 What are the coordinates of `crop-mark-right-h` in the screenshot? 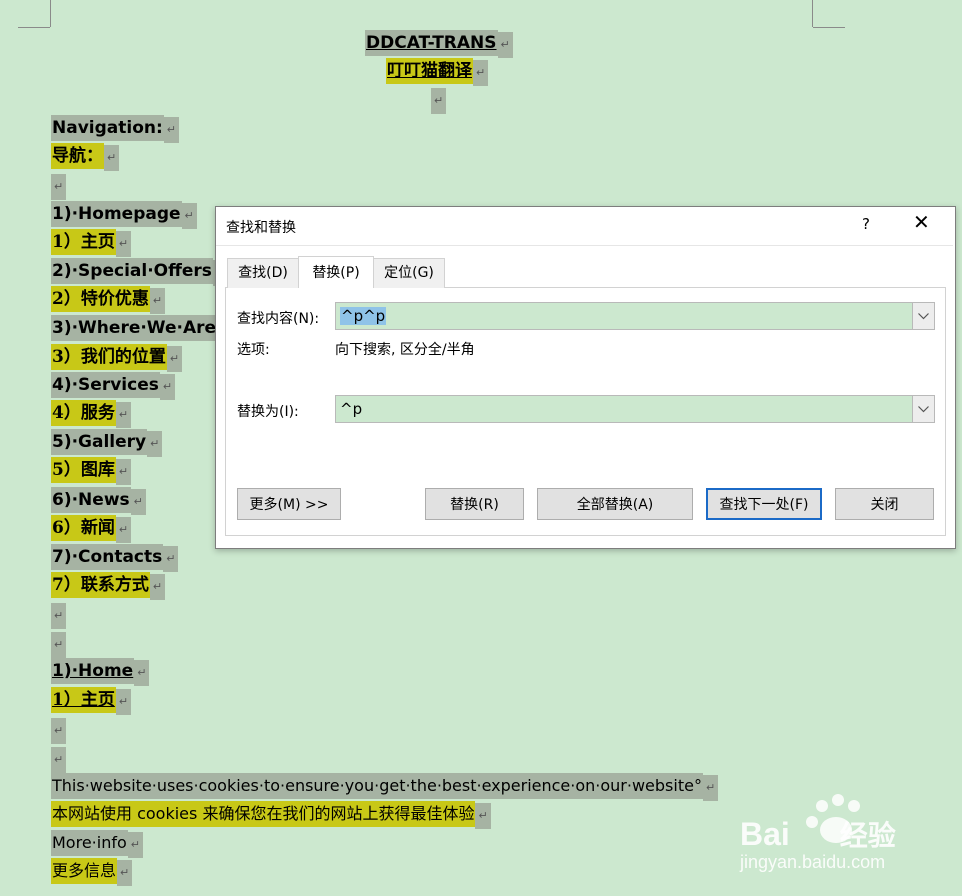 It's located at (829, 27).